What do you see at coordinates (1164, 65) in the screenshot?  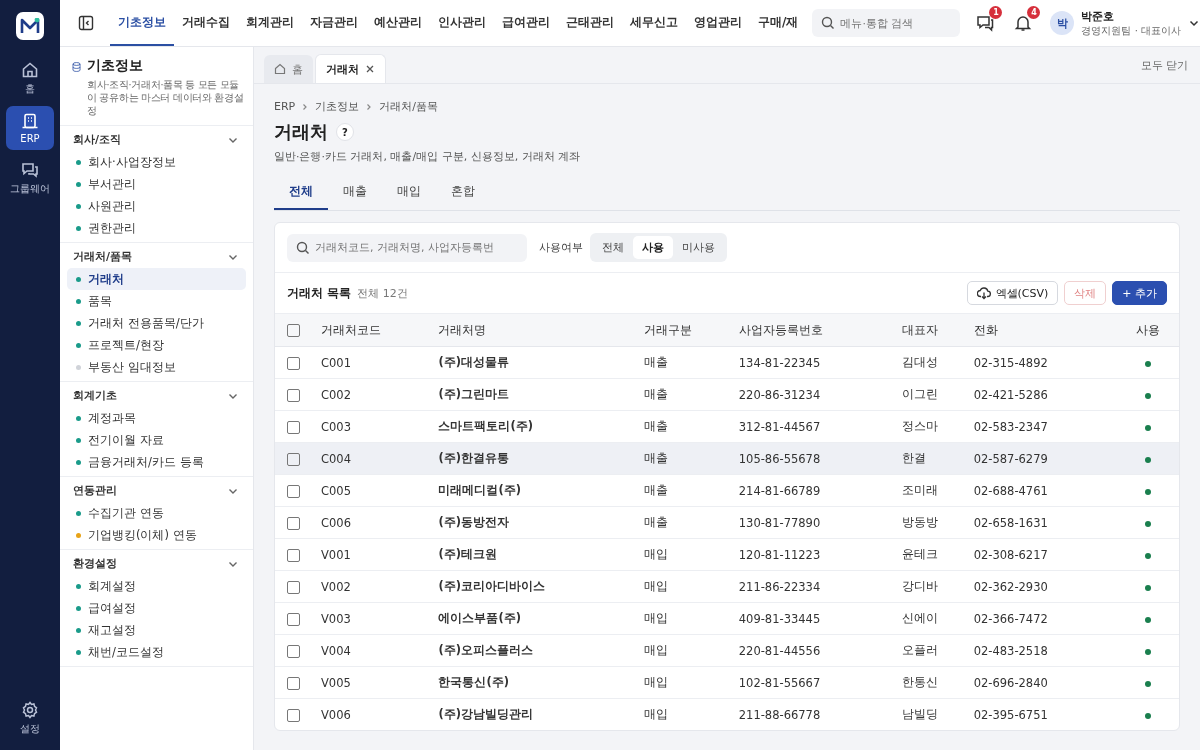 I see `close-all-link: 모두 닫기` at bounding box center [1164, 65].